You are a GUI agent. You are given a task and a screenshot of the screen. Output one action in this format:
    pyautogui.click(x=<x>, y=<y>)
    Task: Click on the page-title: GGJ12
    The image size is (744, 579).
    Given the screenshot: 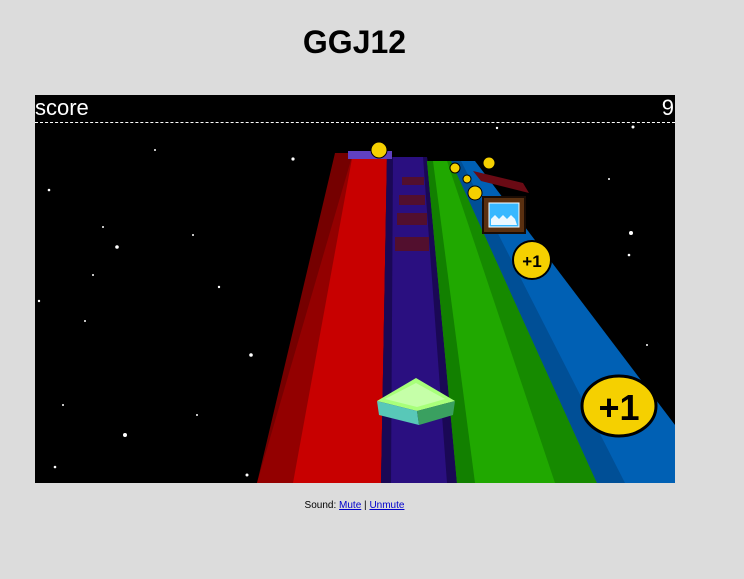 What is the action you would take?
    pyautogui.click(x=354, y=42)
    